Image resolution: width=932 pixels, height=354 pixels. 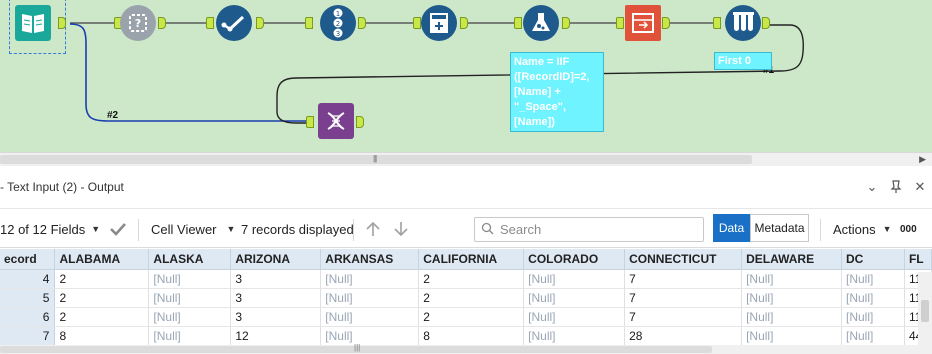 What do you see at coordinates (466, 348) in the screenshot?
I see `grid-horizontal-scrollbar: |||` at bounding box center [466, 348].